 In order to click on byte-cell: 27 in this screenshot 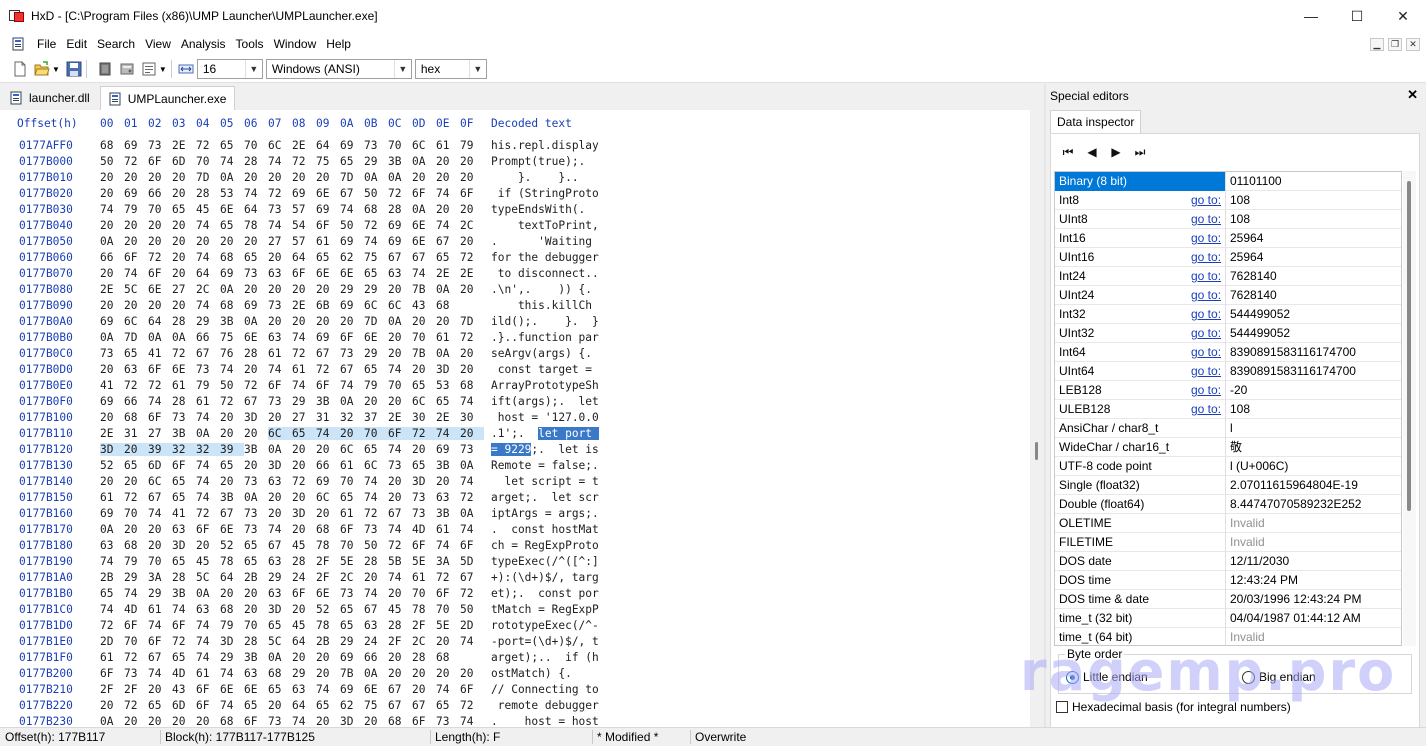, I will do `click(280, 241)`.